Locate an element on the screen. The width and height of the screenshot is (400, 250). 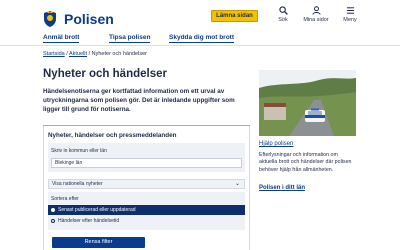
chevron-down-icon: ⌄ is located at coordinates (237, 184).